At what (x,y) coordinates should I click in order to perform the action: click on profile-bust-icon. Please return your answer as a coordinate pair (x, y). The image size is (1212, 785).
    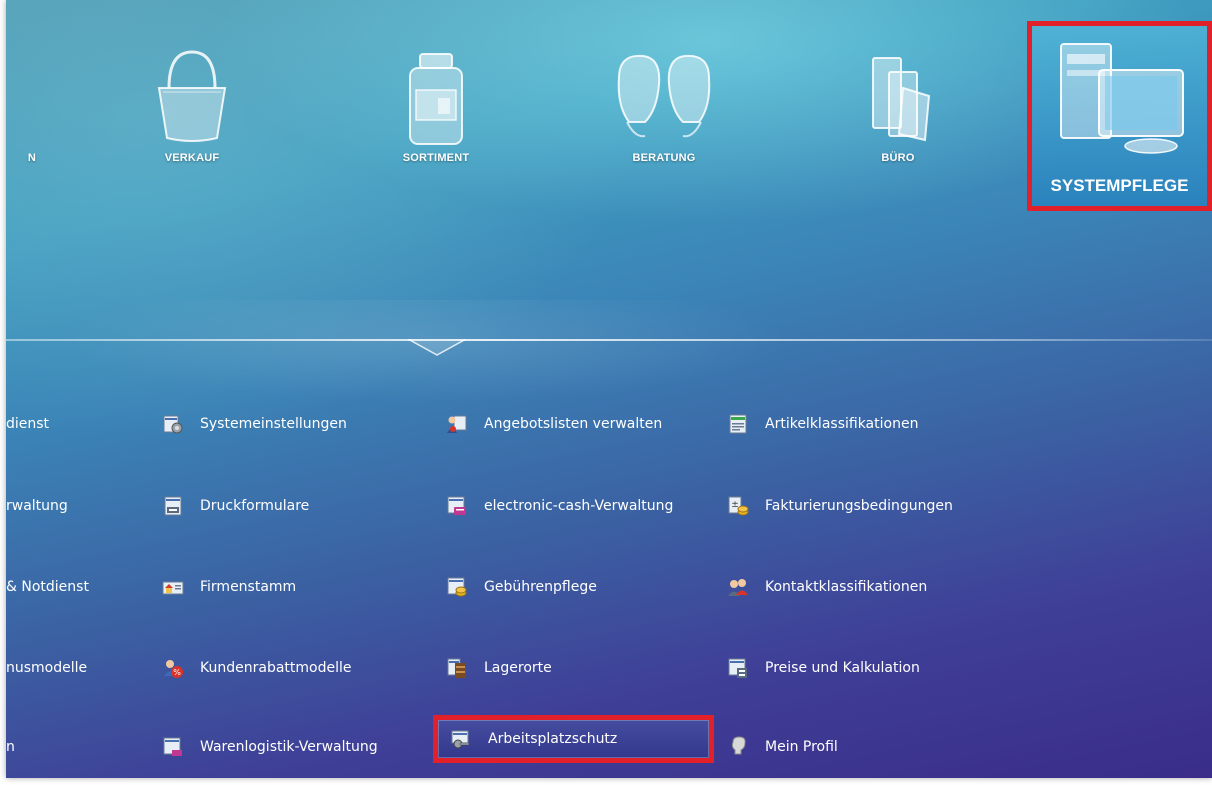
    Looking at the image, I should click on (738, 745).